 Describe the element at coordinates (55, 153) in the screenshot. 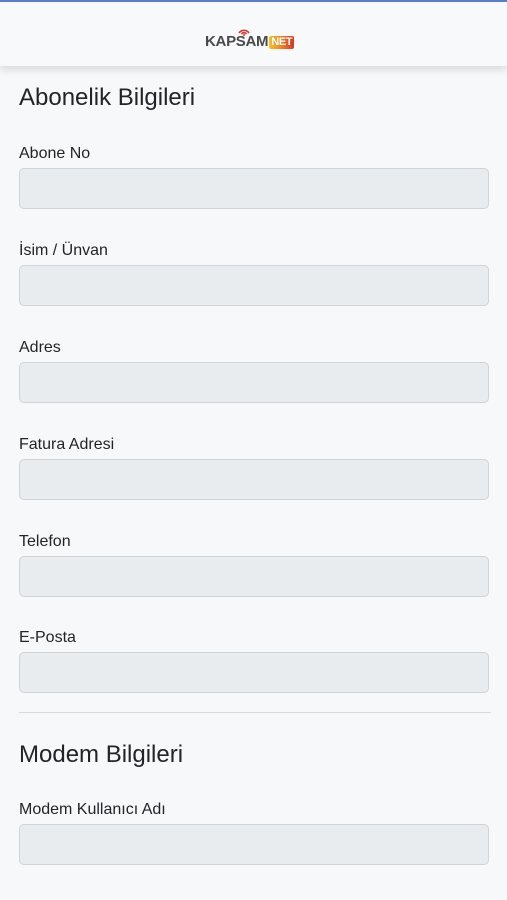

I see `subscriber-number-label: Abone No` at that location.